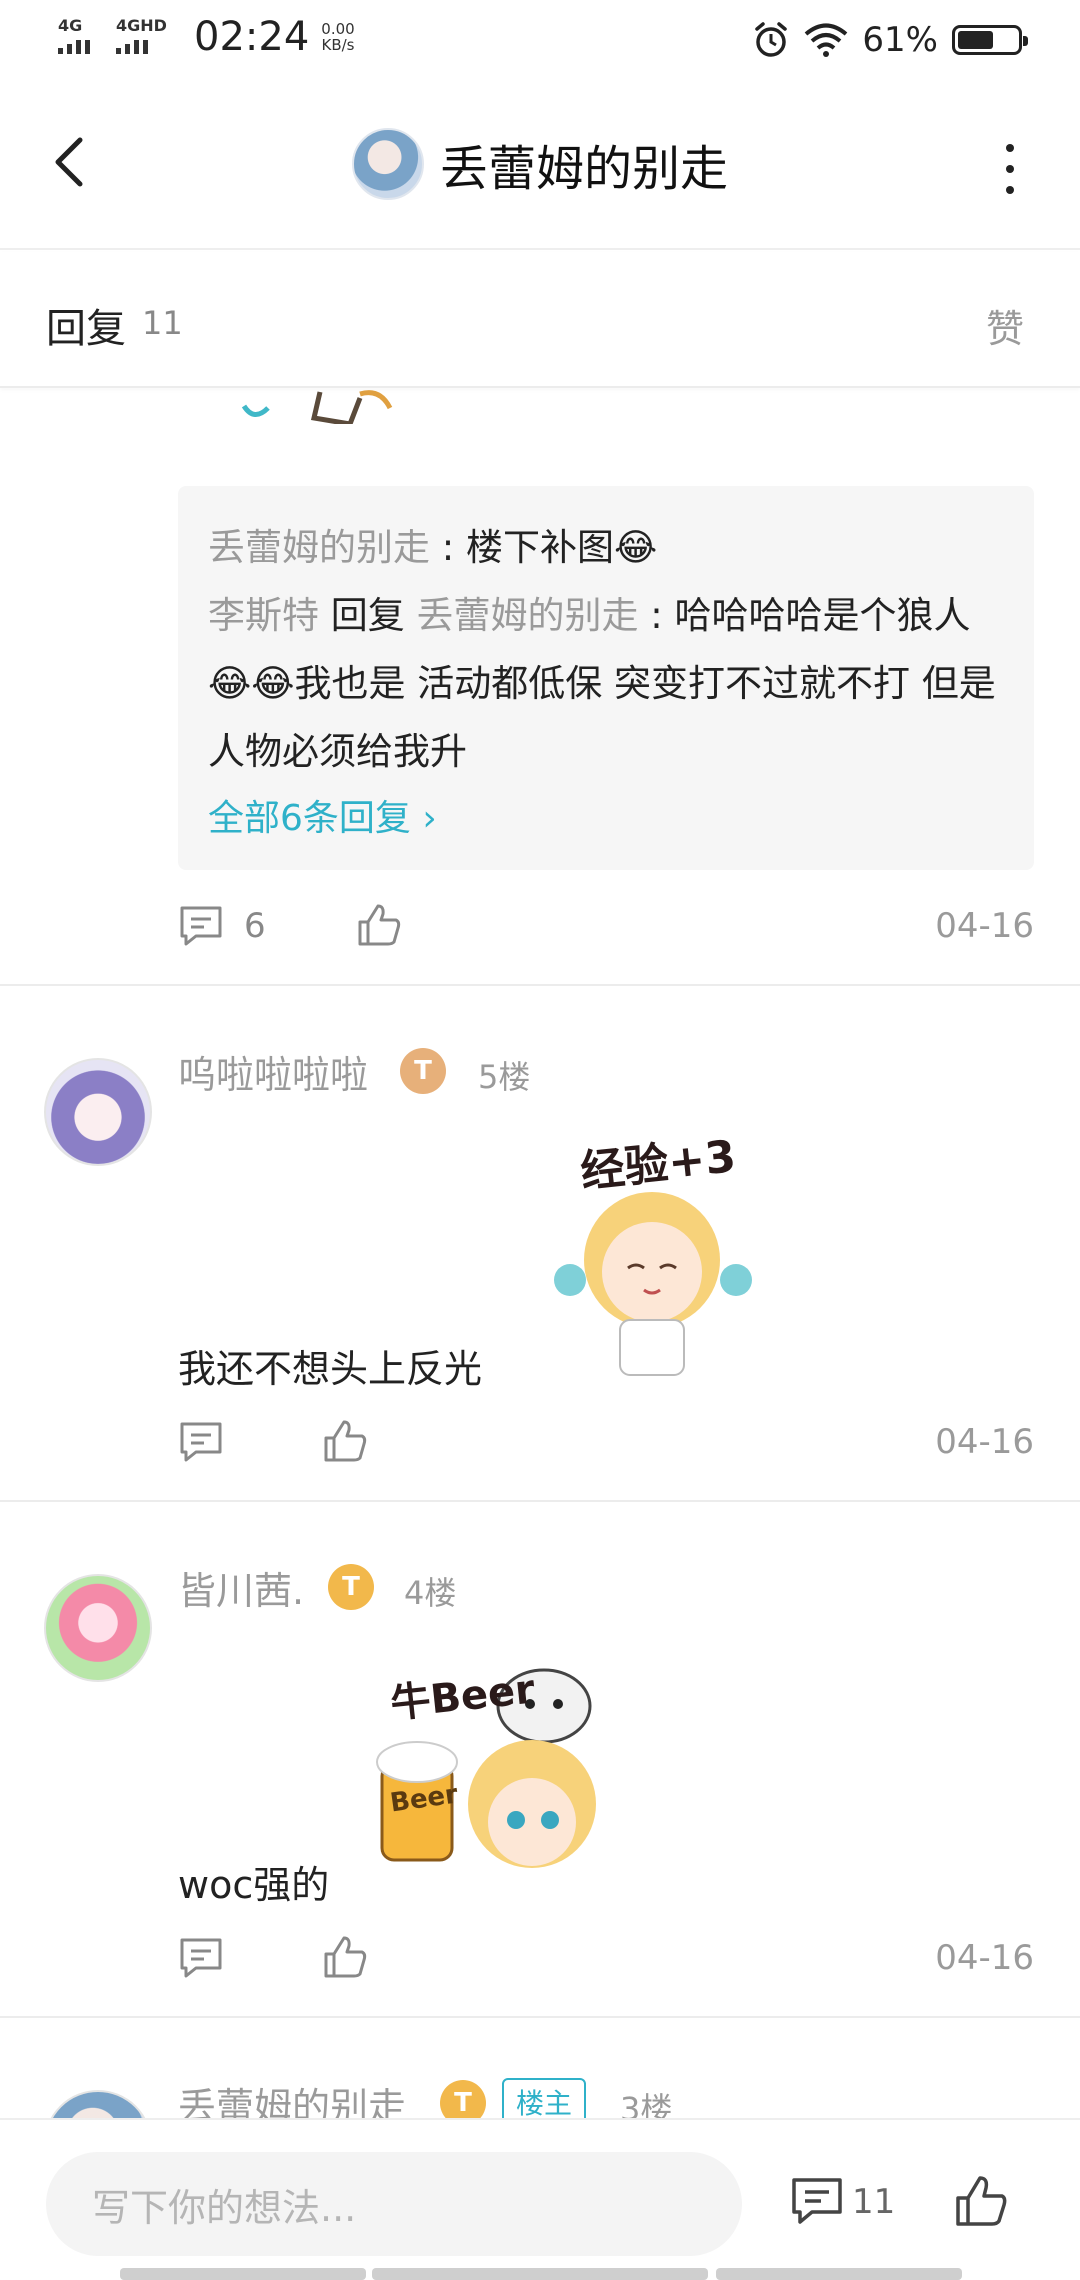 Image resolution: width=1080 pixels, height=2280 pixels. What do you see at coordinates (255, 926) in the screenshot?
I see `comment-count: 6` at bounding box center [255, 926].